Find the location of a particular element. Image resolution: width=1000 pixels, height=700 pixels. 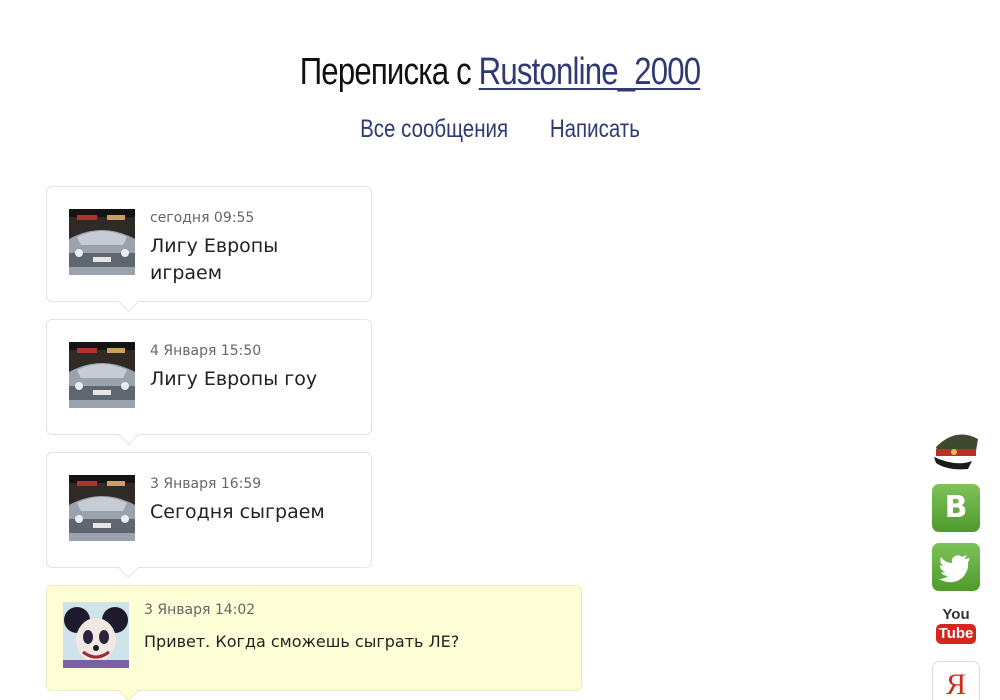

username-link: Rustonline_2000 is located at coordinates (590, 72).